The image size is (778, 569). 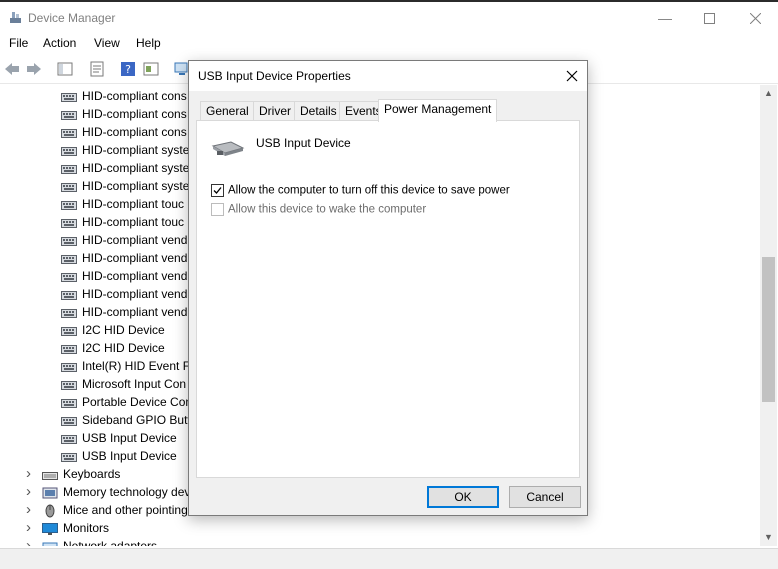 I want to click on show-hide-tree-icon, so click(x=65, y=69).